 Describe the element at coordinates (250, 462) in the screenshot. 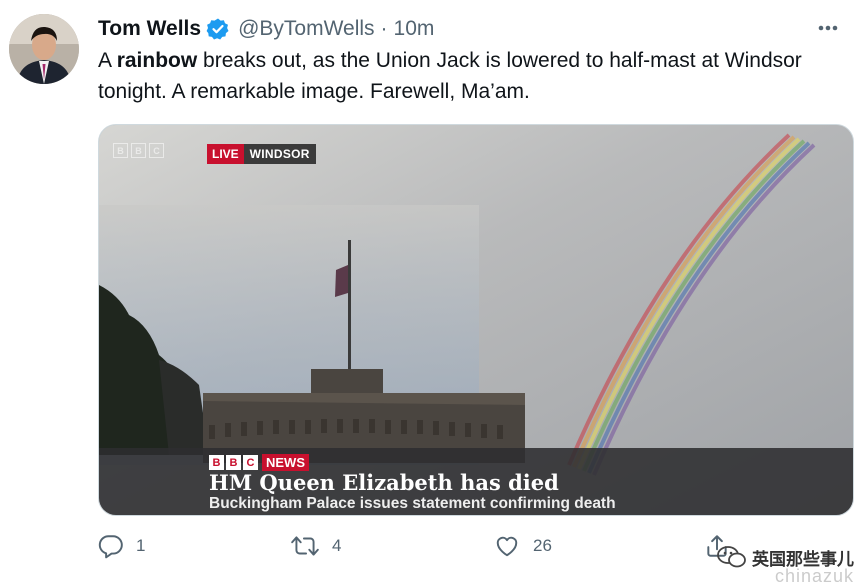

I see `bbc-block: C` at that location.